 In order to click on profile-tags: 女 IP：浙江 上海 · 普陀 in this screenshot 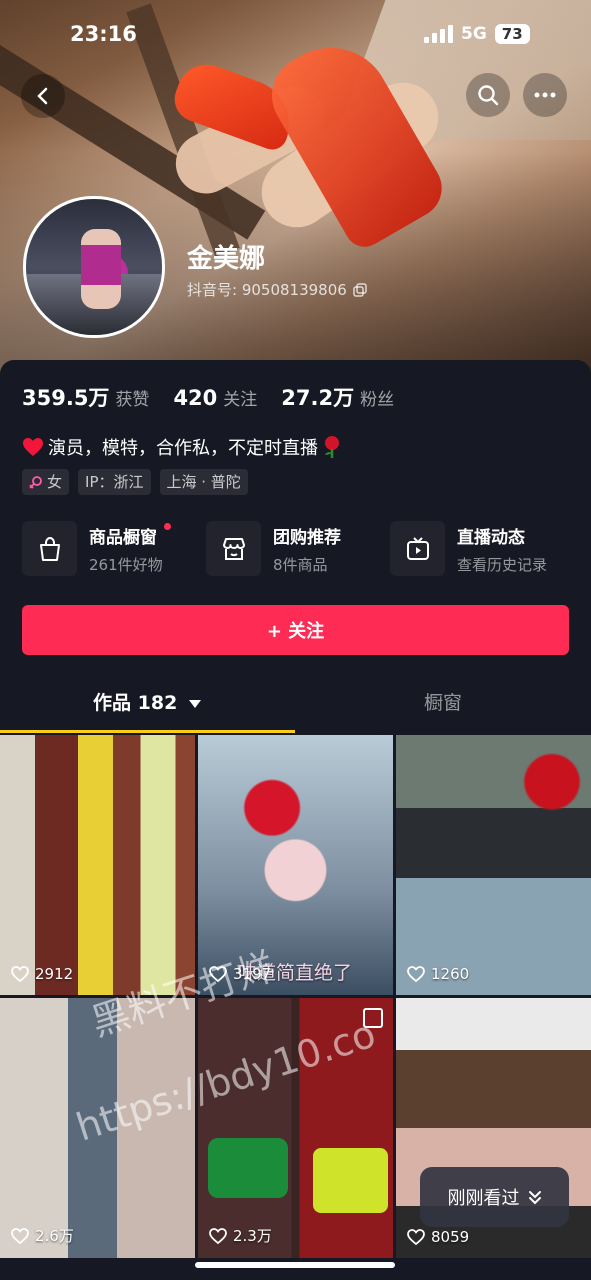, I will do `click(135, 482)`.